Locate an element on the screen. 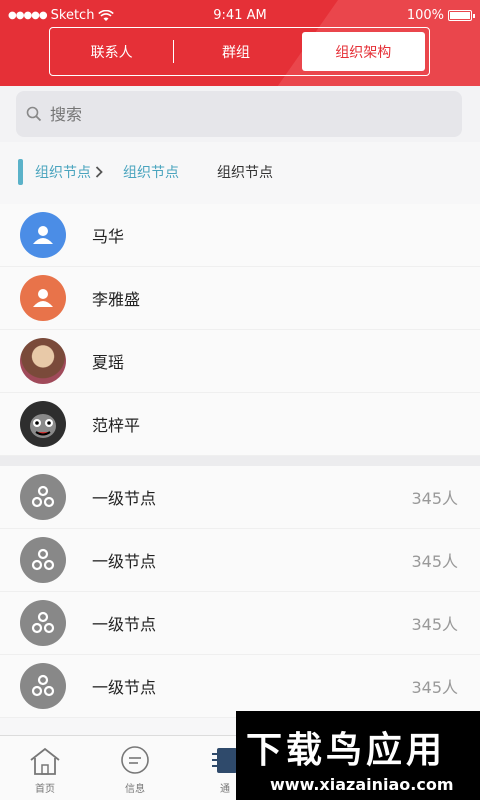  tabbar-home: 首页 is located at coordinates (45, 768).